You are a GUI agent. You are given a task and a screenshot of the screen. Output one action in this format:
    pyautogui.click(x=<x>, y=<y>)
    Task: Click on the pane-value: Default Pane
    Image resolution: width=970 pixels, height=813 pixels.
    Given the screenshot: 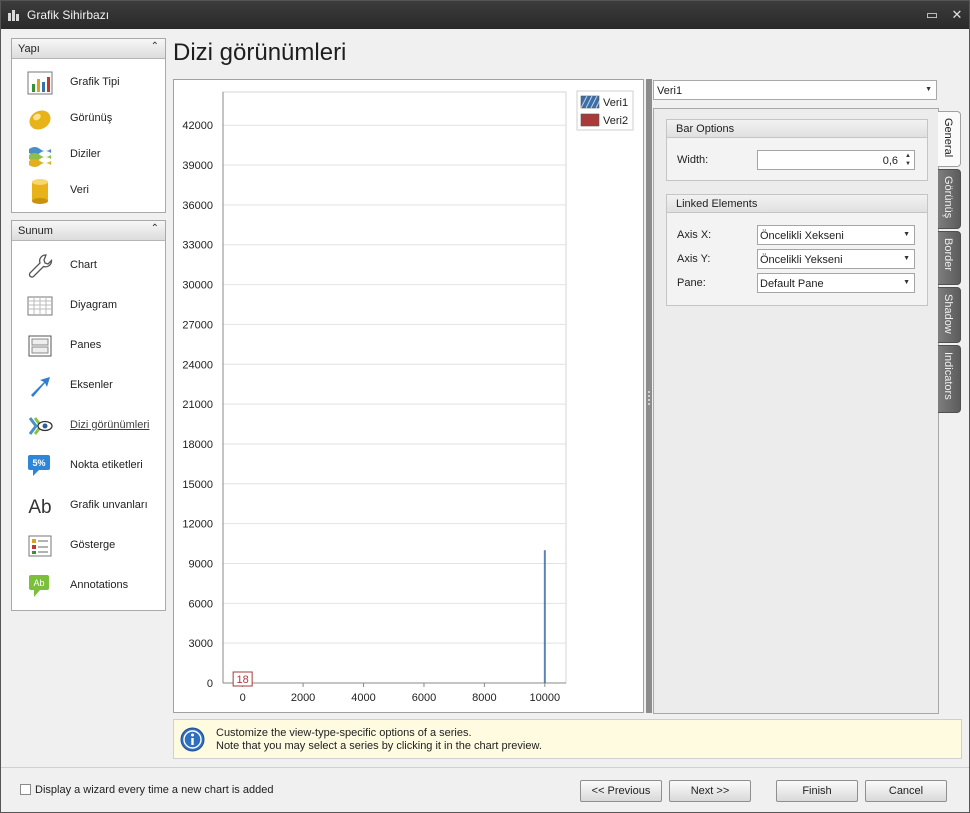 What is the action you would take?
    pyautogui.click(x=792, y=284)
    